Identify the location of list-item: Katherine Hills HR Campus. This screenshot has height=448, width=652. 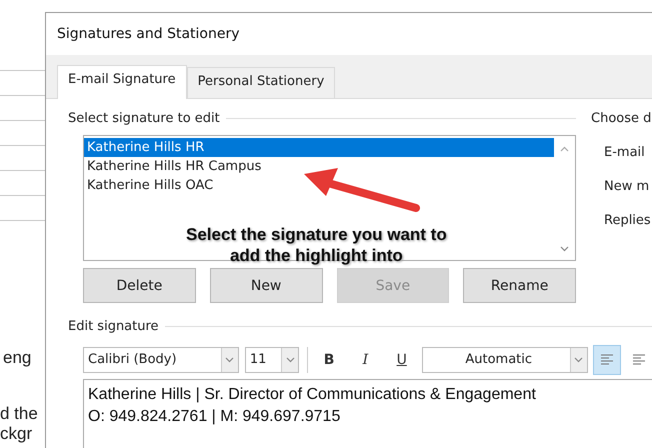
(319, 166).